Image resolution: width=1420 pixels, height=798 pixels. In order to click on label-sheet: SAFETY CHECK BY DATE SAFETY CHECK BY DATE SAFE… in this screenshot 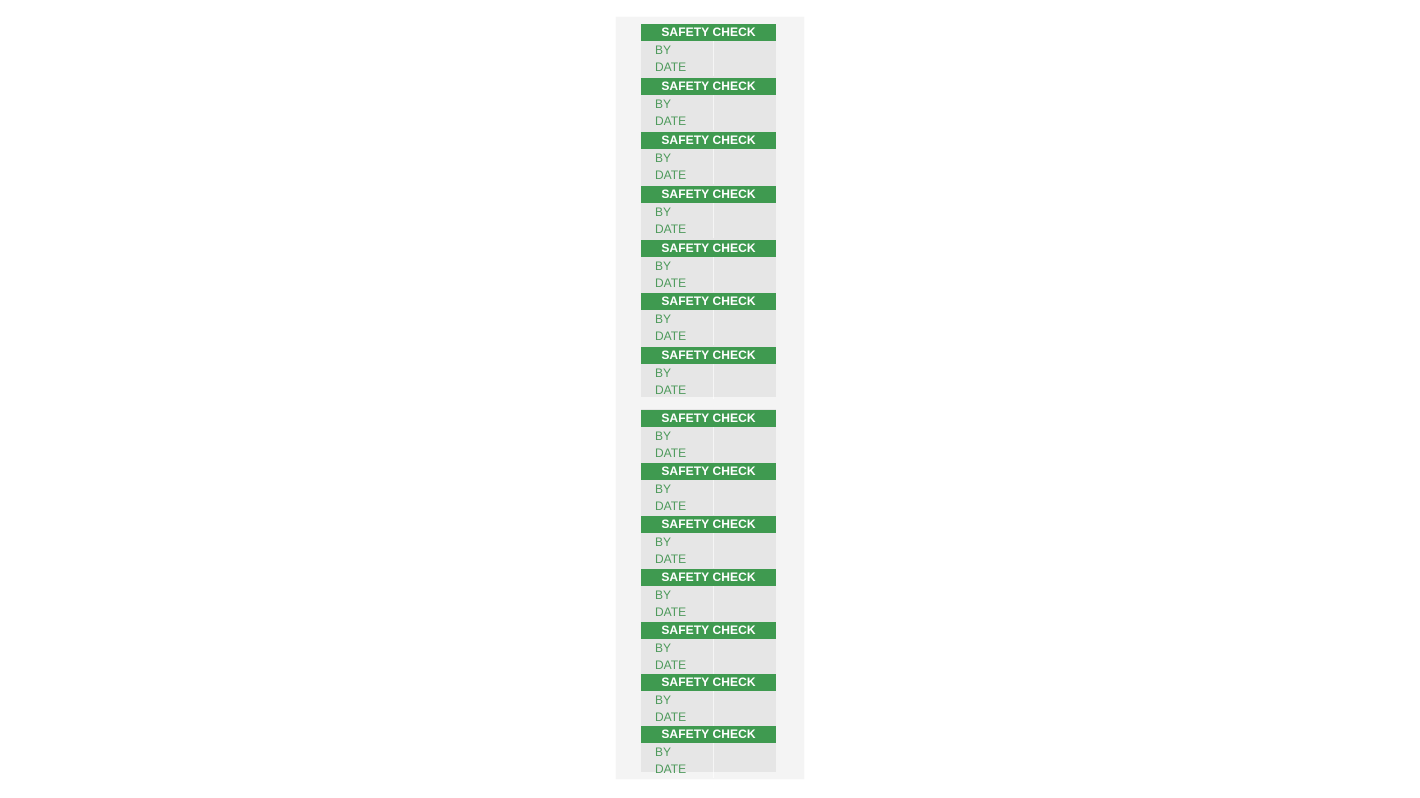, I will do `click(710, 398)`.